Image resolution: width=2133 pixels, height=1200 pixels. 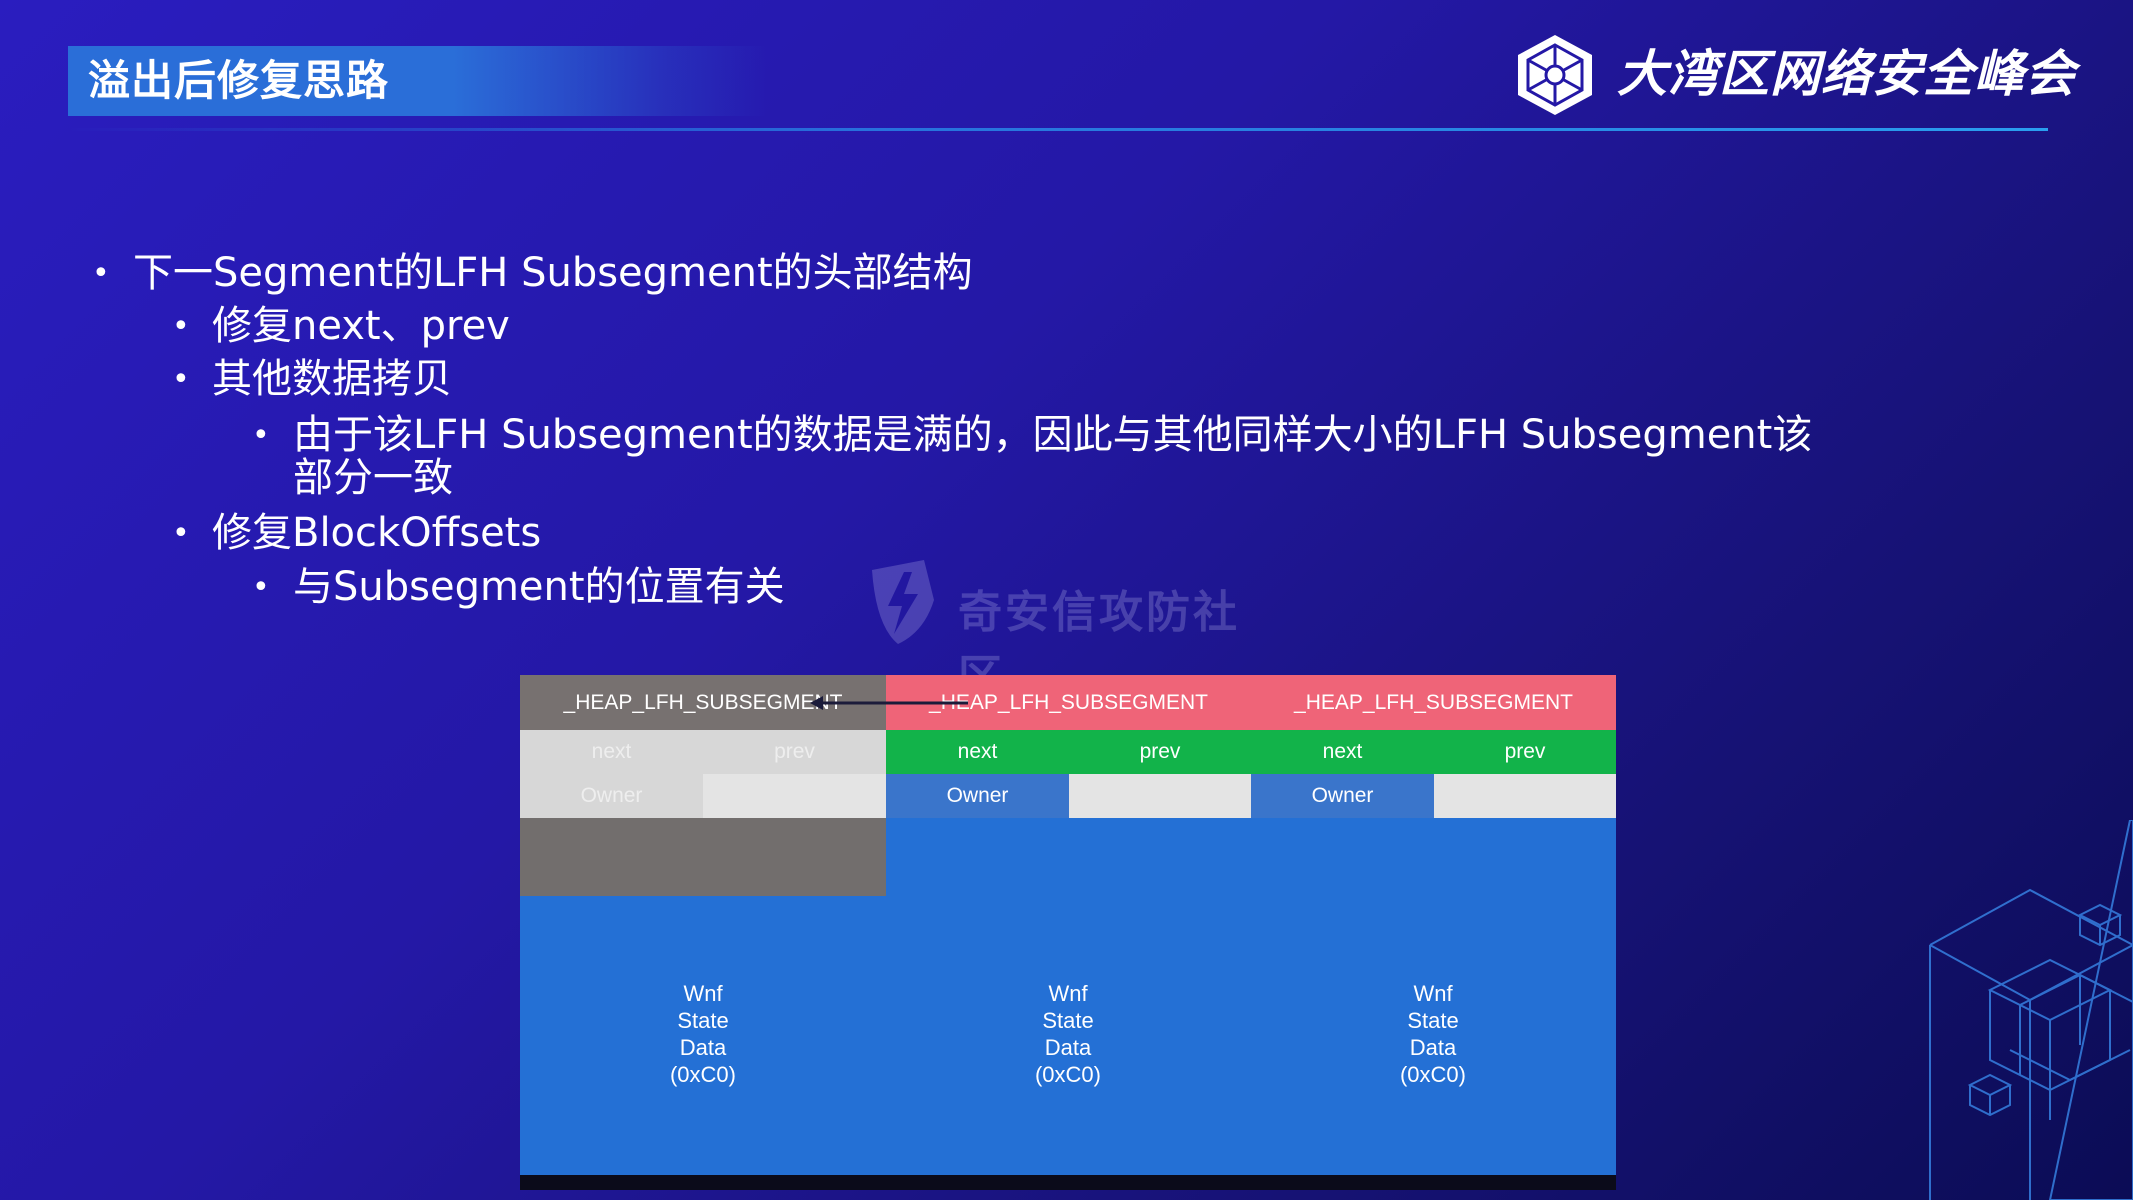 What do you see at coordinates (1058, 129) in the screenshot?
I see `header-divider` at bounding box center [1058, 129].